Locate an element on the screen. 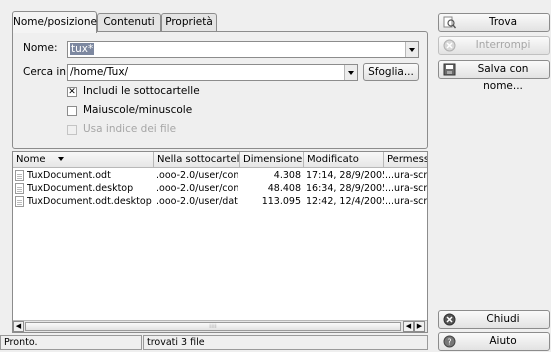 The width and height of the screenshot is (551, 352). case-sensitive-label: Maiuscole/minuscole is located at coordinates (138, 110).